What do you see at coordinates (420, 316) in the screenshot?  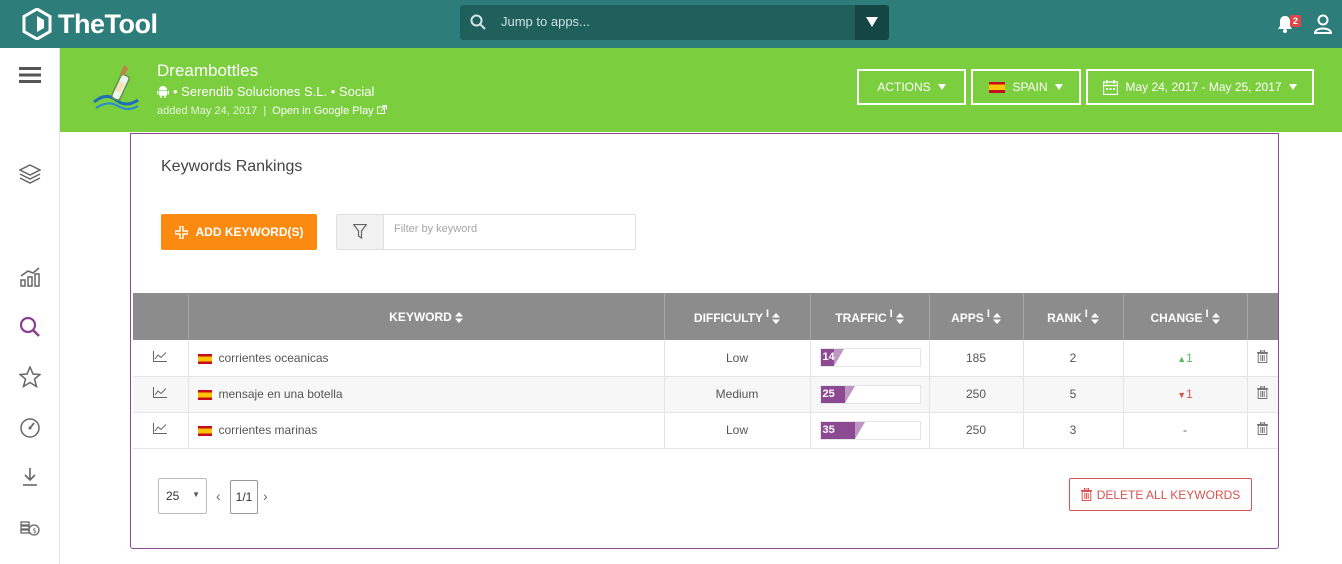 I see `header-keyword-label: KEYWORD` at bounding box center [420, 316].